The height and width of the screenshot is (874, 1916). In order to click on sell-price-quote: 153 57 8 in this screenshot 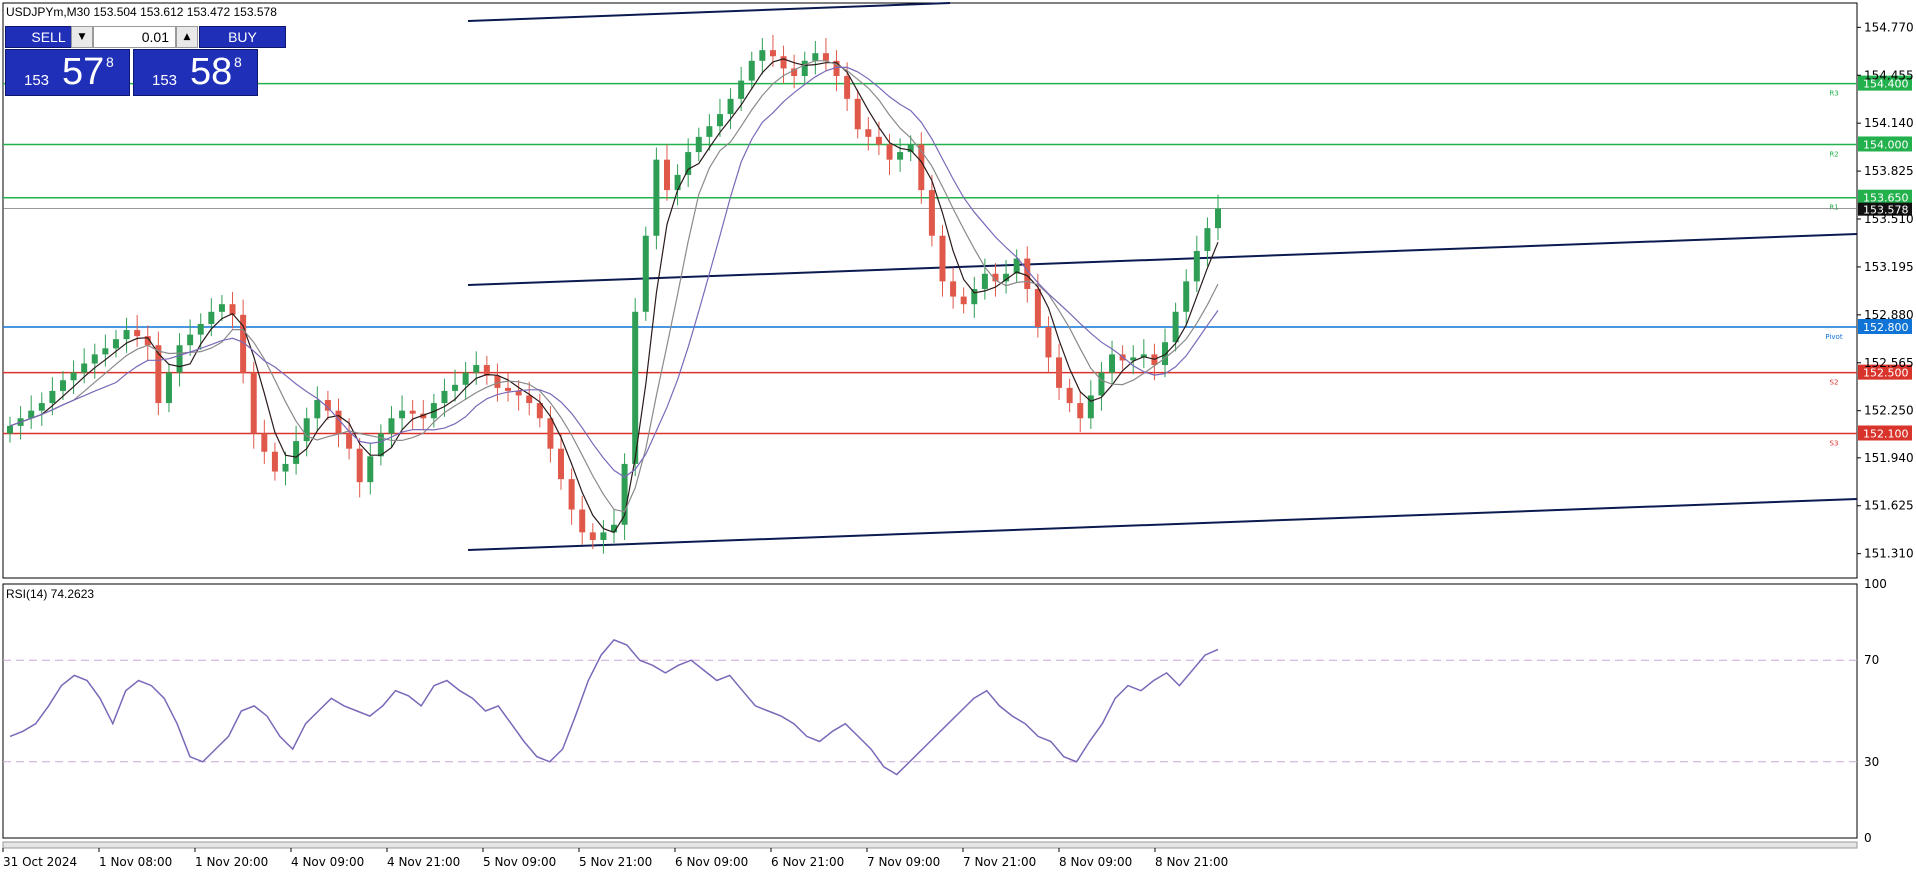, I will do `click(67, 72)`.